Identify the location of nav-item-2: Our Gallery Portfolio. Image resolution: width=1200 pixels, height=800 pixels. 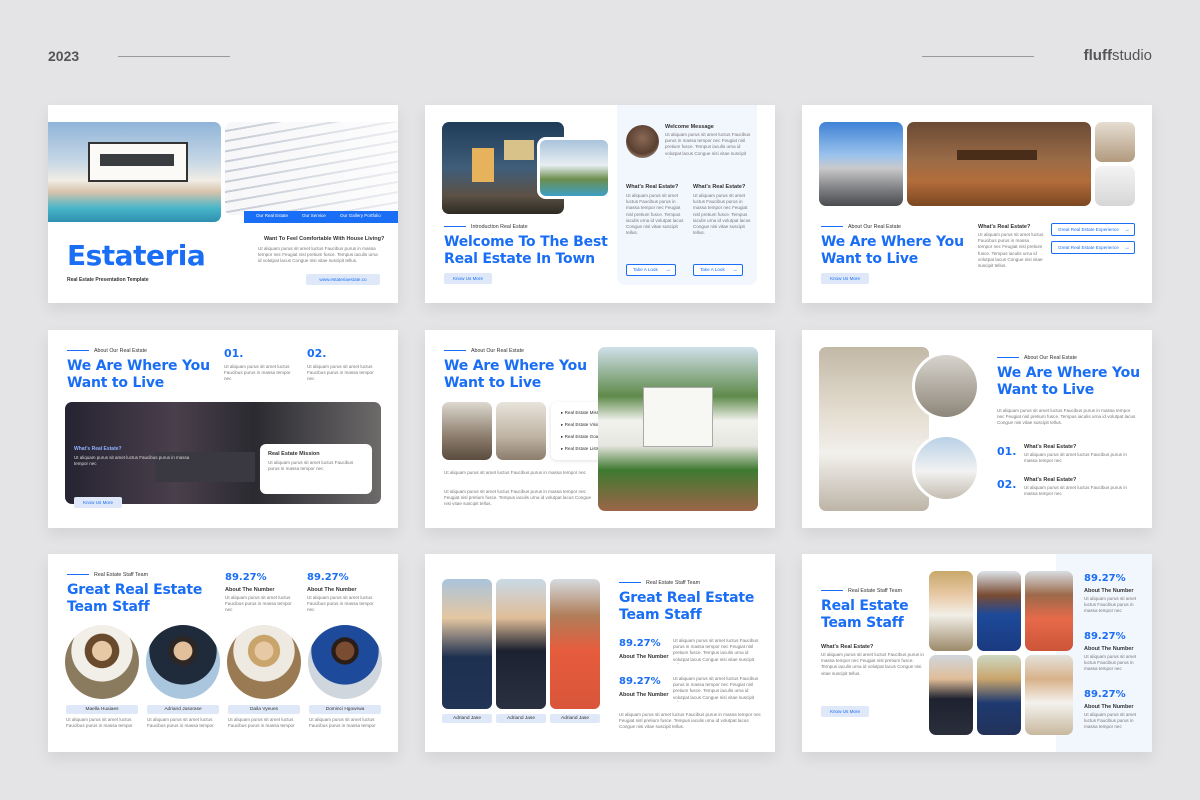
(360, 215).